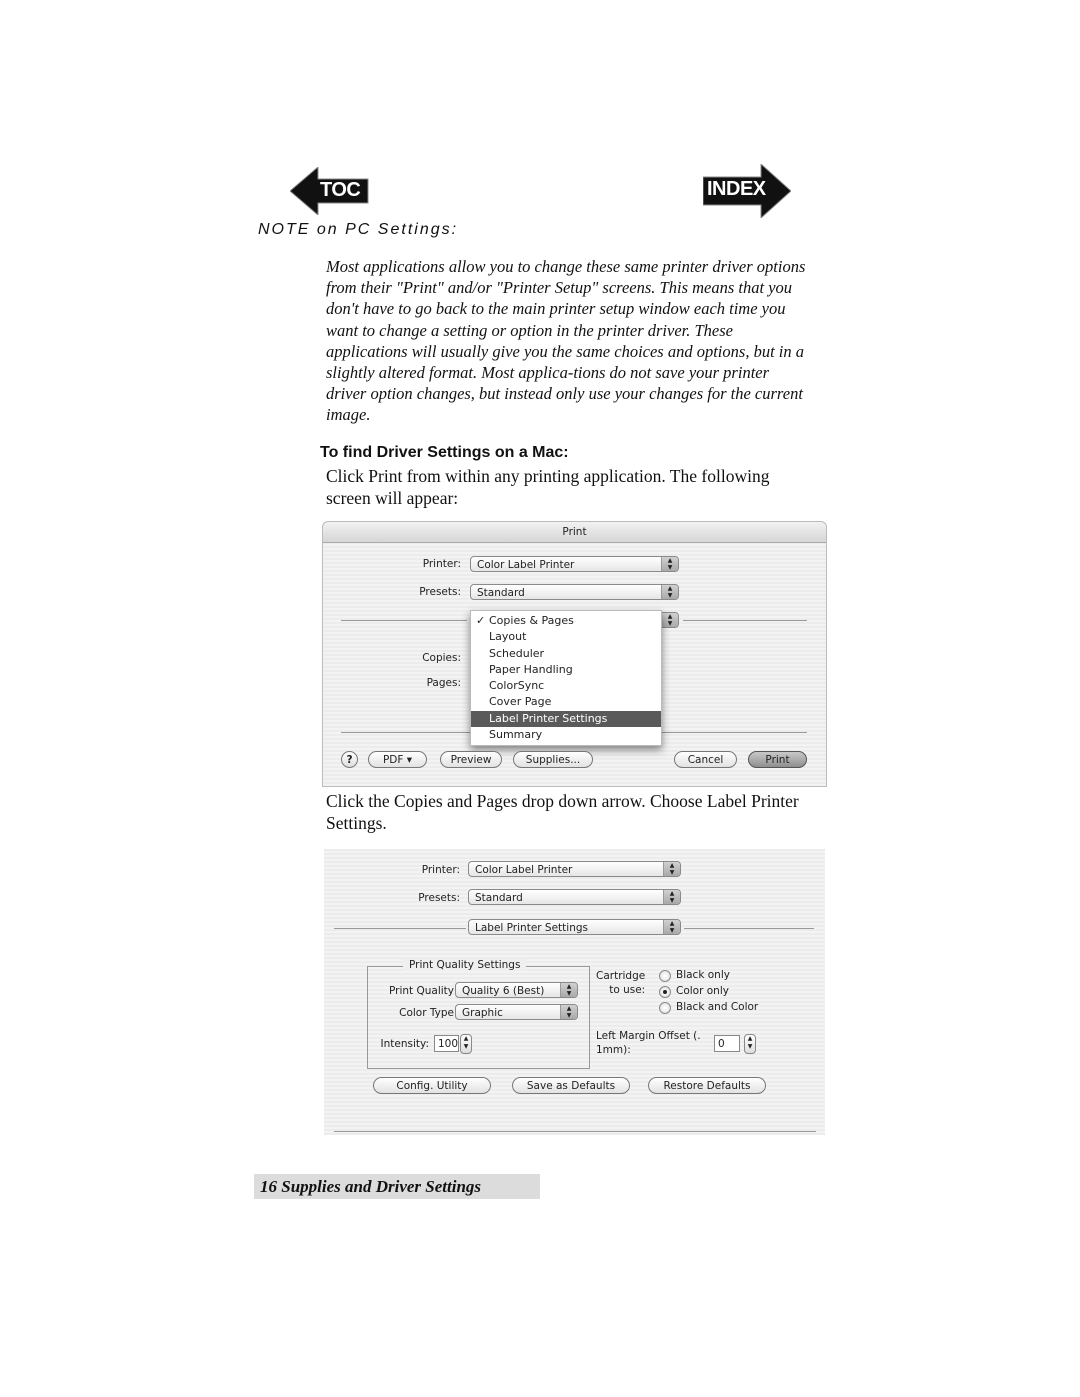  Describe the element at coordinates (703, 975) in the screenshot. I see `radio-black-only-label: Black only` at that location.